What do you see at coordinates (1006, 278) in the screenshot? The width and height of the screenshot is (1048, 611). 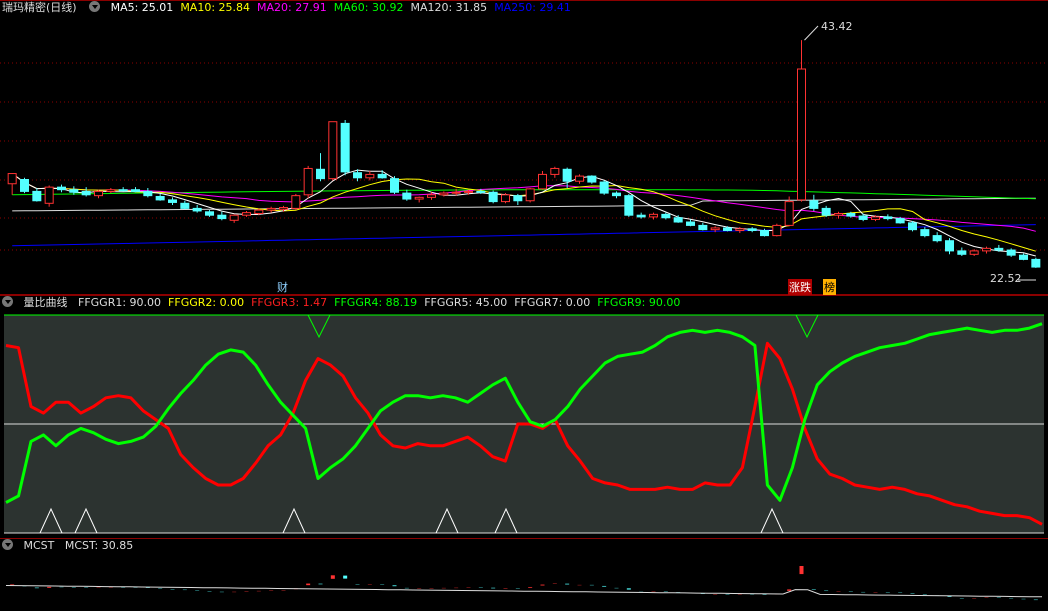 I see `low-price-label: 22.52` at bounding box center [1006, 278].